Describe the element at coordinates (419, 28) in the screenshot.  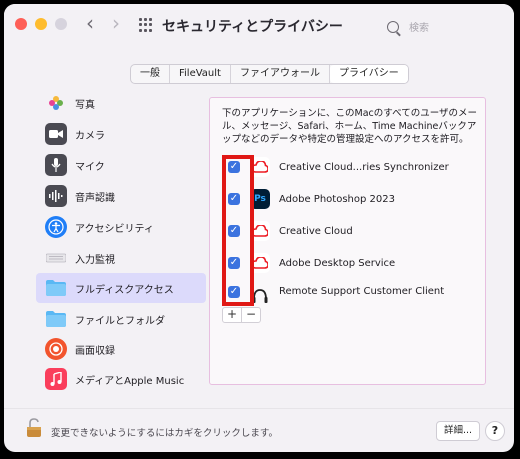
I see `search-placeholder: 検索` at that location.